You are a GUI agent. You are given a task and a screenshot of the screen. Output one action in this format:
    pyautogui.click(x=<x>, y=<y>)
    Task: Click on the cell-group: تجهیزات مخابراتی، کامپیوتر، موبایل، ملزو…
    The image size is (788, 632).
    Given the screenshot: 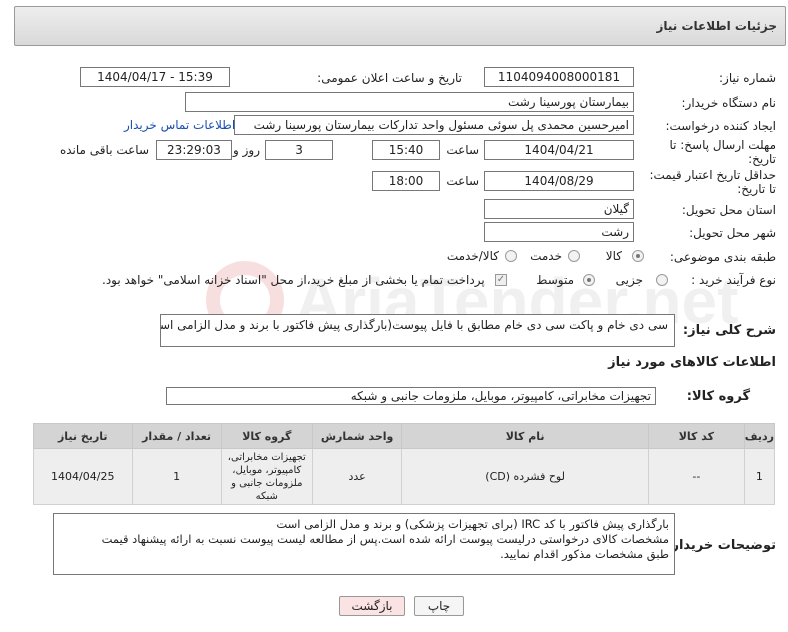 What is the action you would take?
    pyautogui.click(x=266, y=476)
    